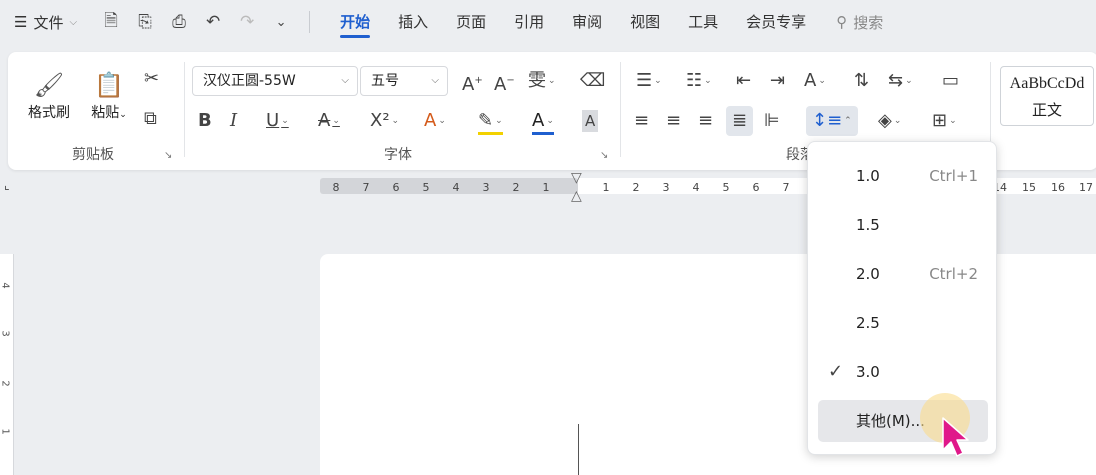  I want to click on line-spacing-2-5: 2.5, so click(903, 323).